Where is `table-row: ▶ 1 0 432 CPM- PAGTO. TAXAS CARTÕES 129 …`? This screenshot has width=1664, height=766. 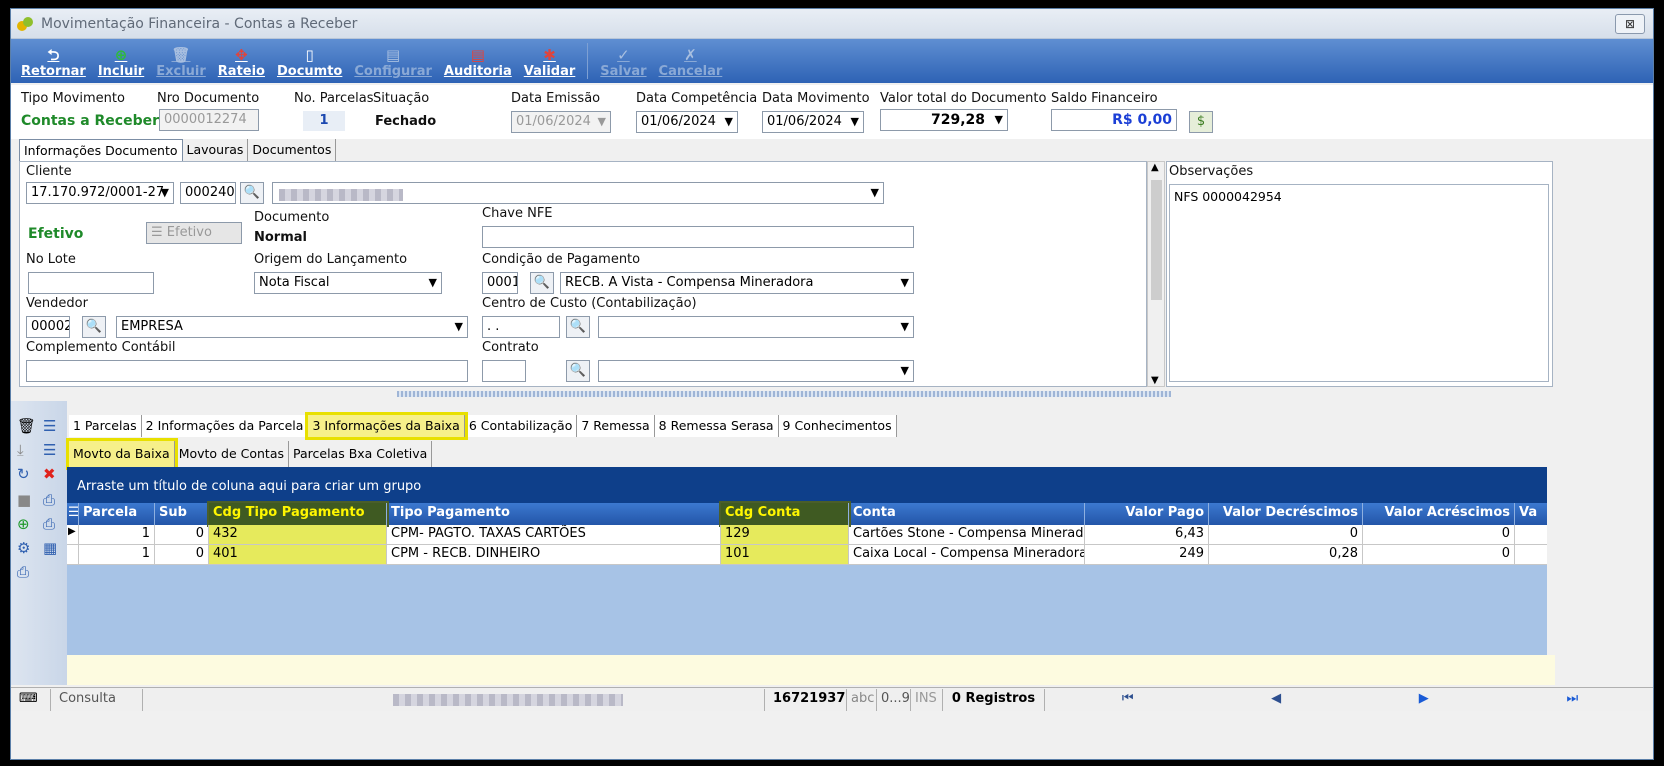 table-row: ▶ 1 0 432 CPM- PAGTO. TAXAS CARTÕES 129 … is located at coordinates (807, 535).